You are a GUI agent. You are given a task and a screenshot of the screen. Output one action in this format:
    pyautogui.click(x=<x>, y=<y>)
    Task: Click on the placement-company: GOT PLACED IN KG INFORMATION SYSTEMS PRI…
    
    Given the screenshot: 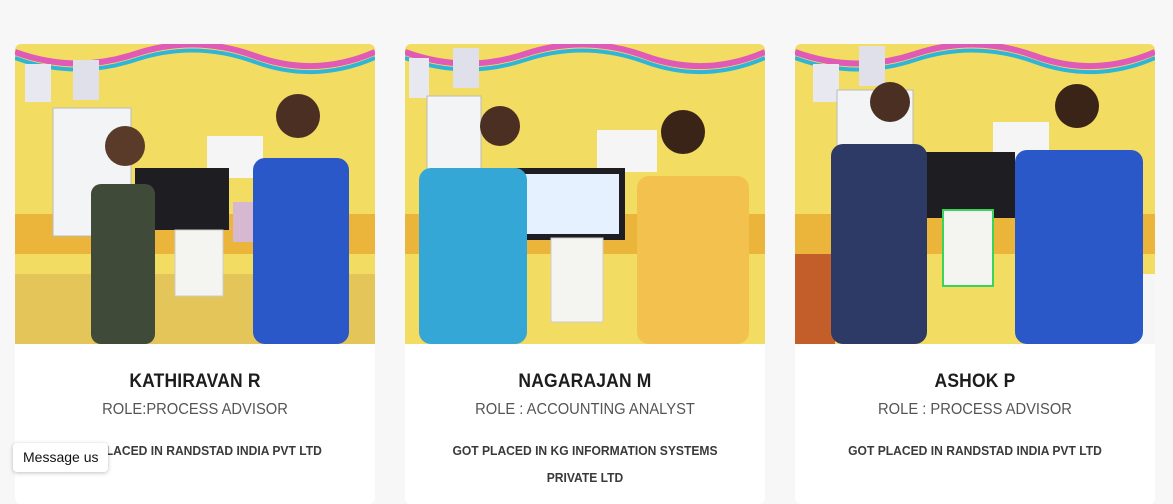 What is the action you would take?
    pyautogui.click(x=585, y=464)
    